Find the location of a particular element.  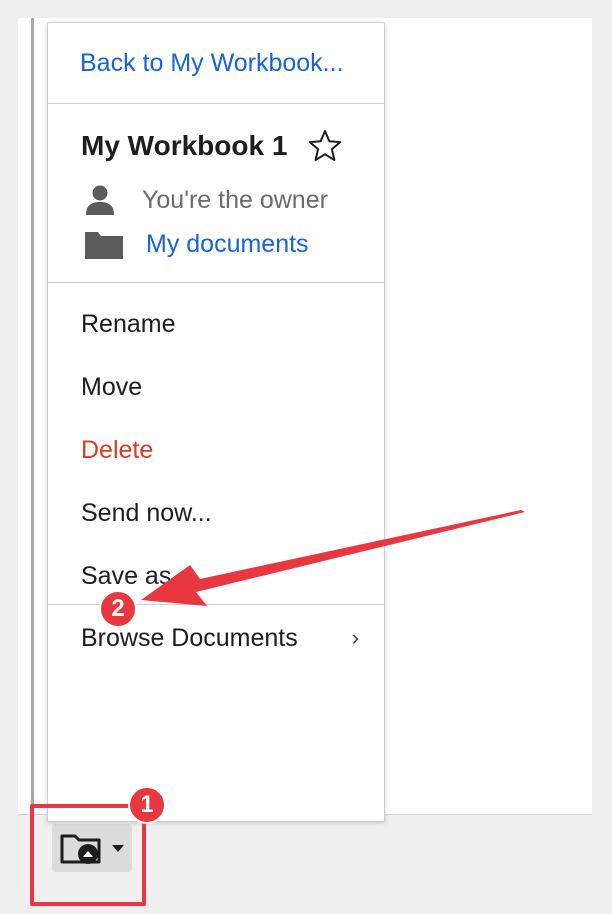

location-link: My documents is located at coordinates (227, 244).